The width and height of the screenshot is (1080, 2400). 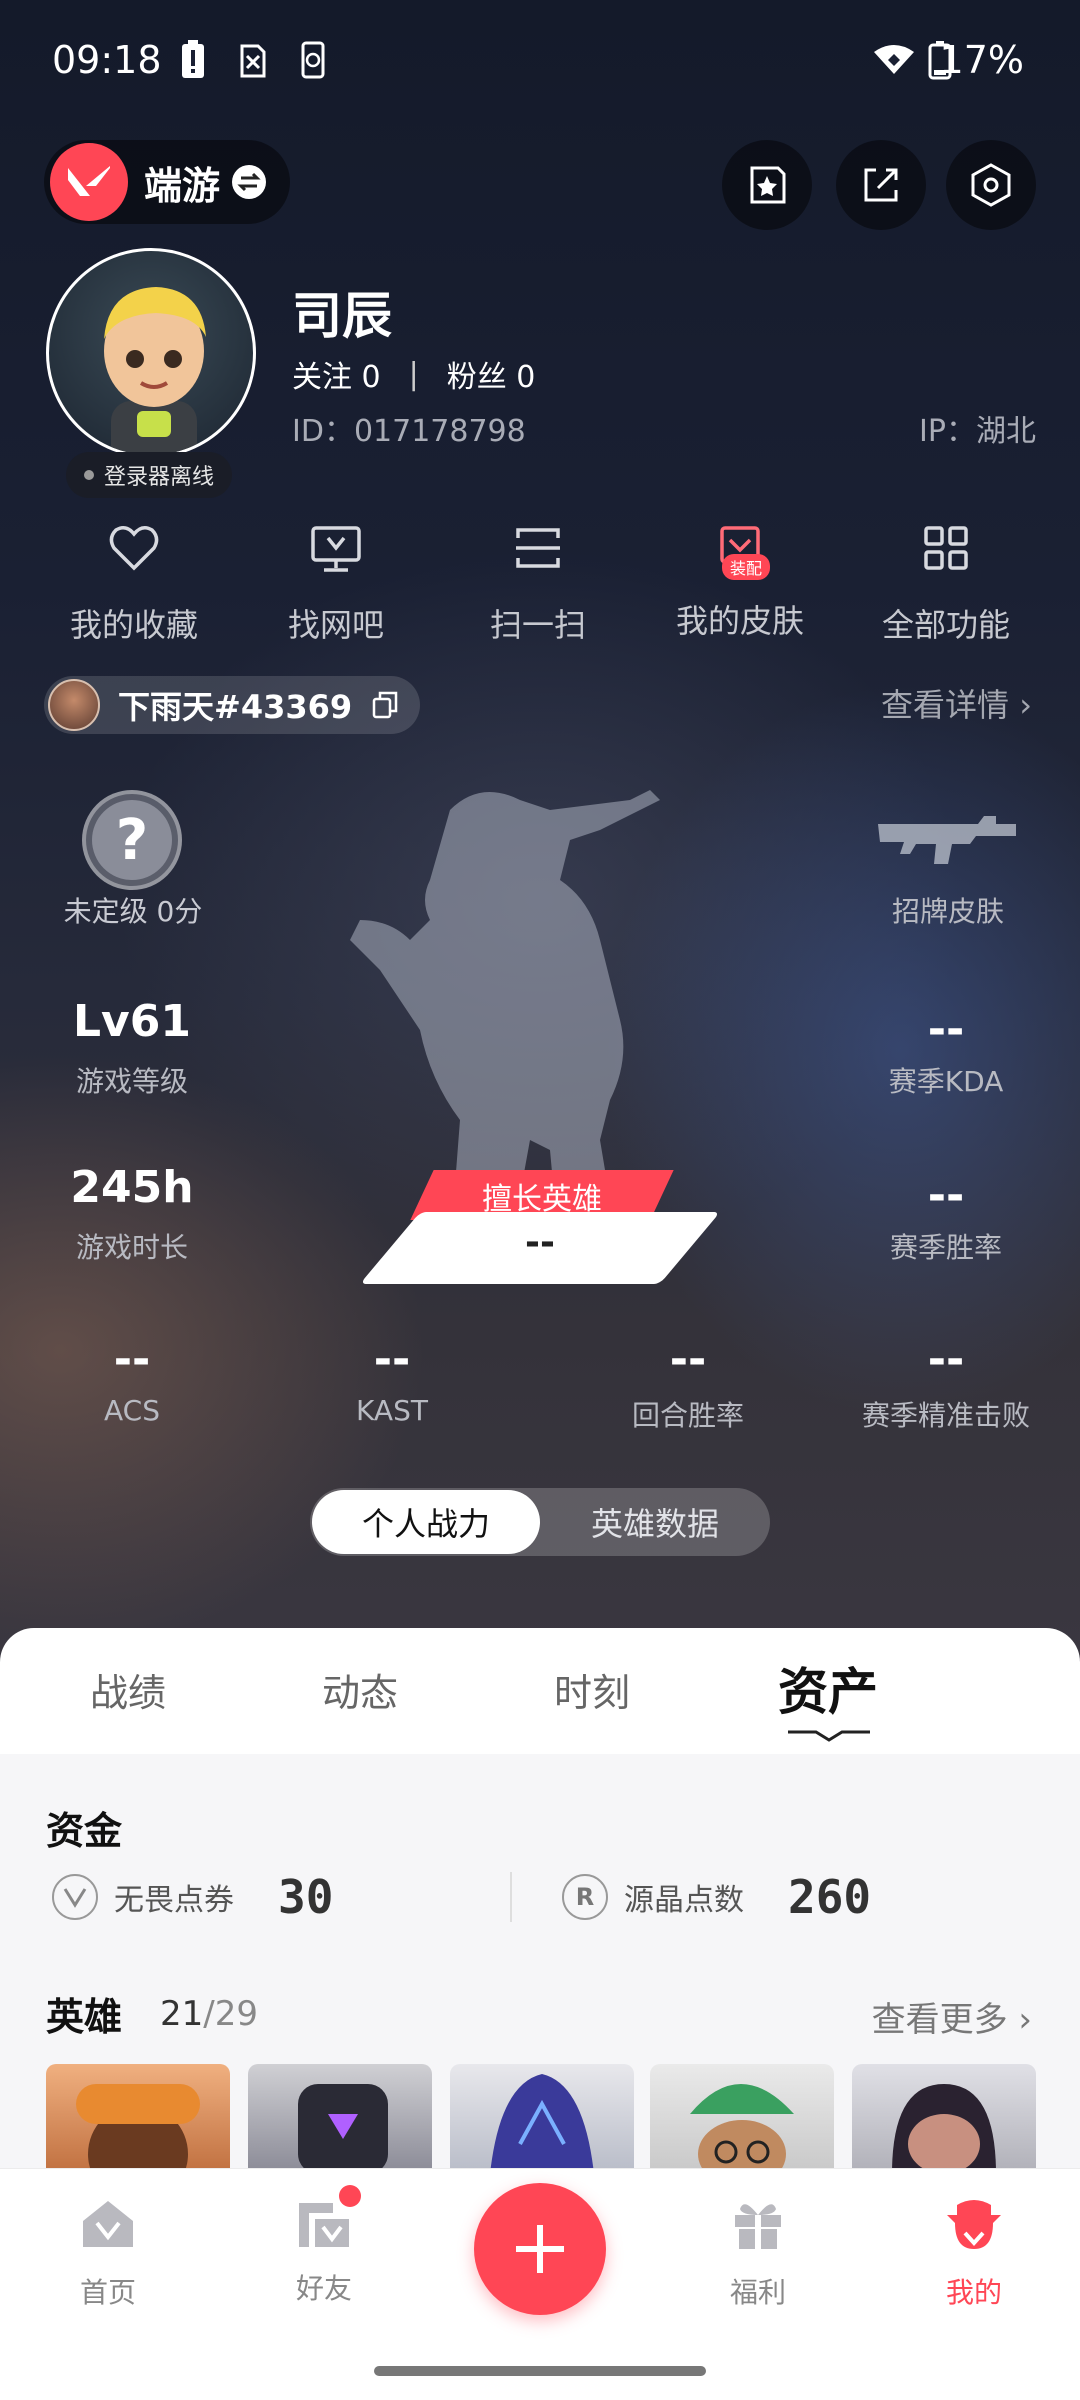 I want to click on agents-title: 英雄, so click(x=84, y=2017).